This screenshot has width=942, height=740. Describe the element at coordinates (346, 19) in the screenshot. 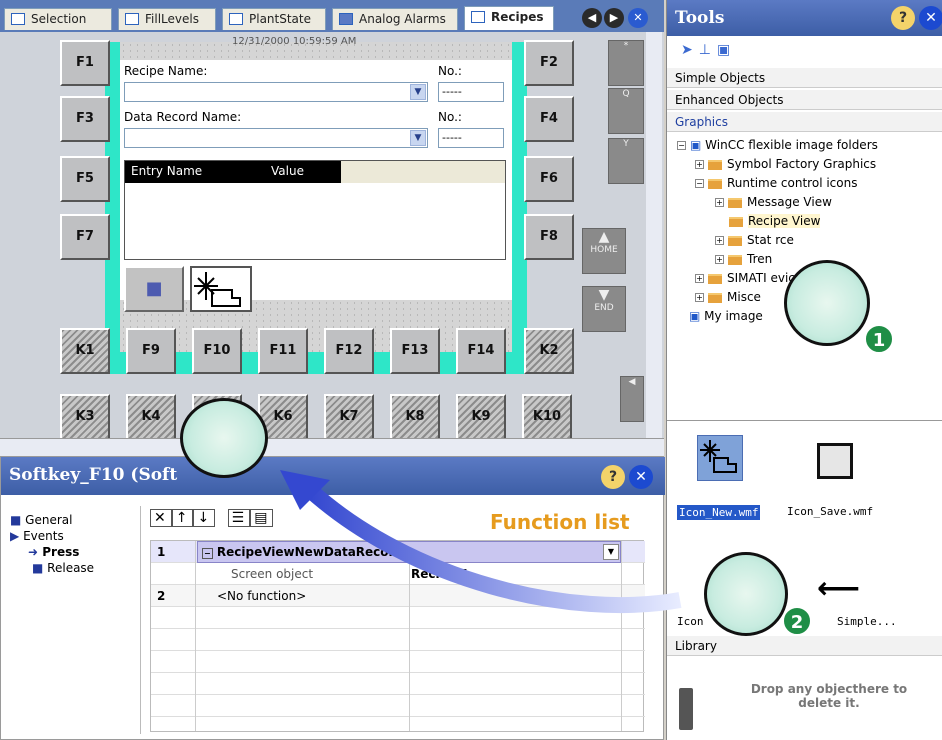

I see `alarm-screen-icon` at that location.